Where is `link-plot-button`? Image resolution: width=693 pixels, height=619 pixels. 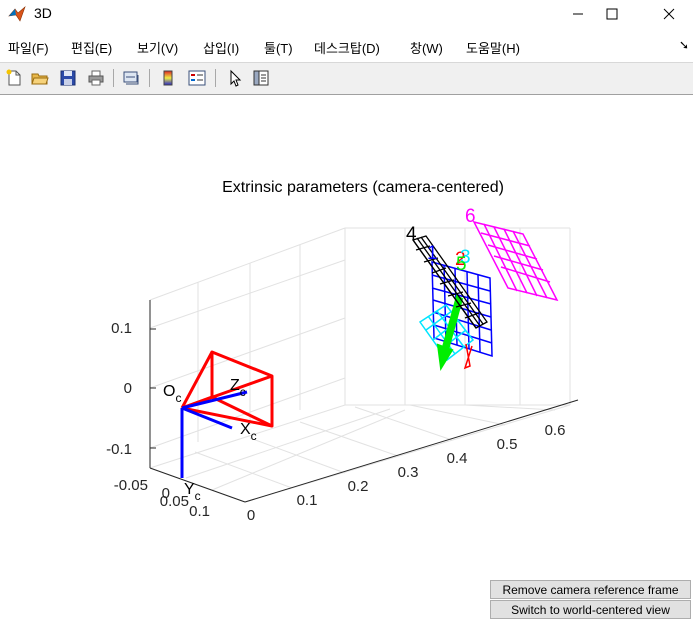 link-plot-button is located at coordinates (131, 78).